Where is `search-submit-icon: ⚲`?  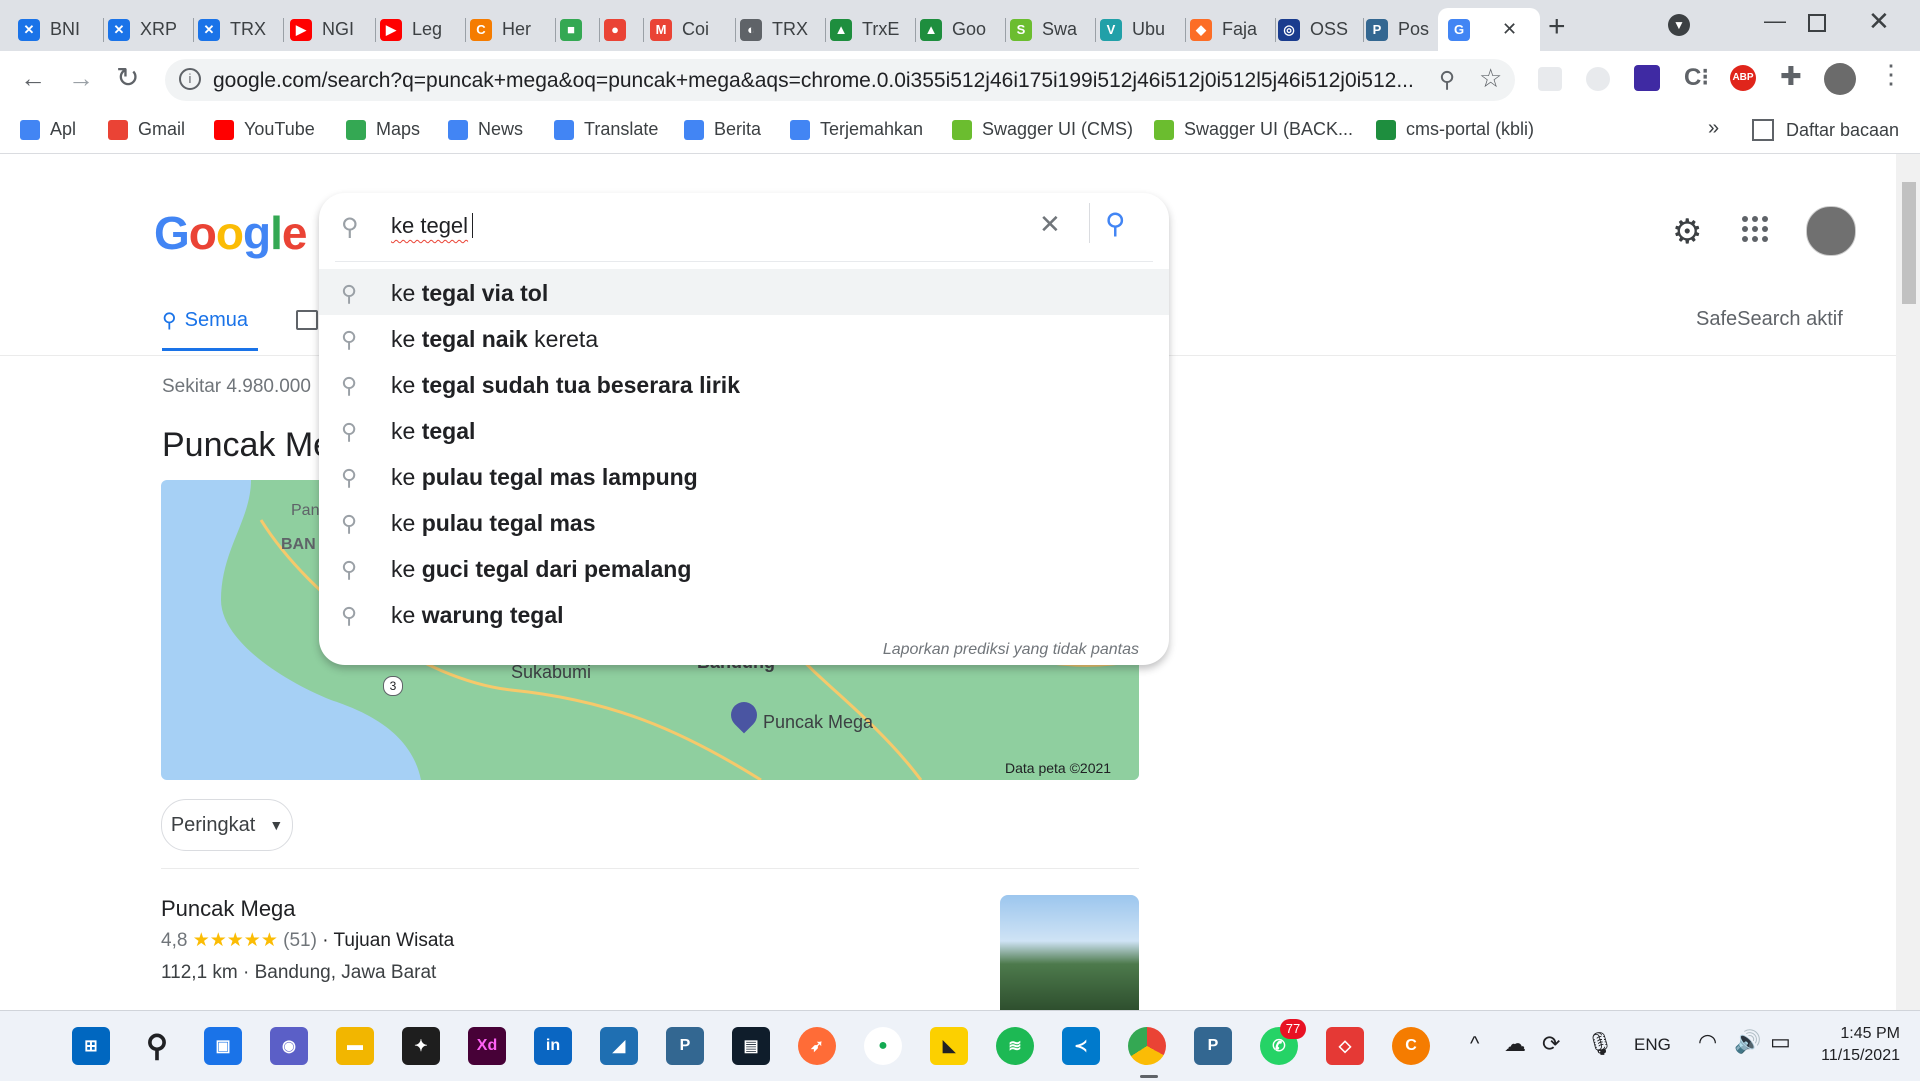 search-submit-icon: ⚲ is located at coordinates (1115, 223).